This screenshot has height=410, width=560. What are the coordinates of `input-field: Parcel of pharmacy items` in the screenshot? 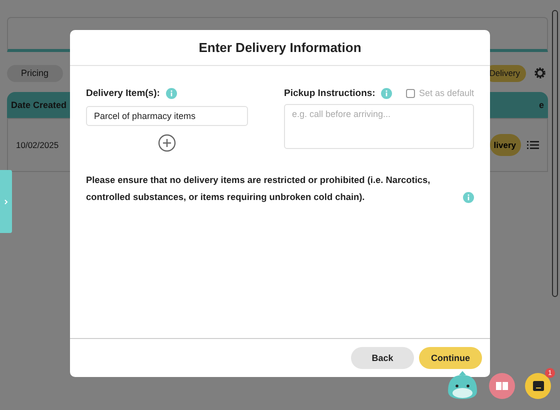 It's located at (167, 116).